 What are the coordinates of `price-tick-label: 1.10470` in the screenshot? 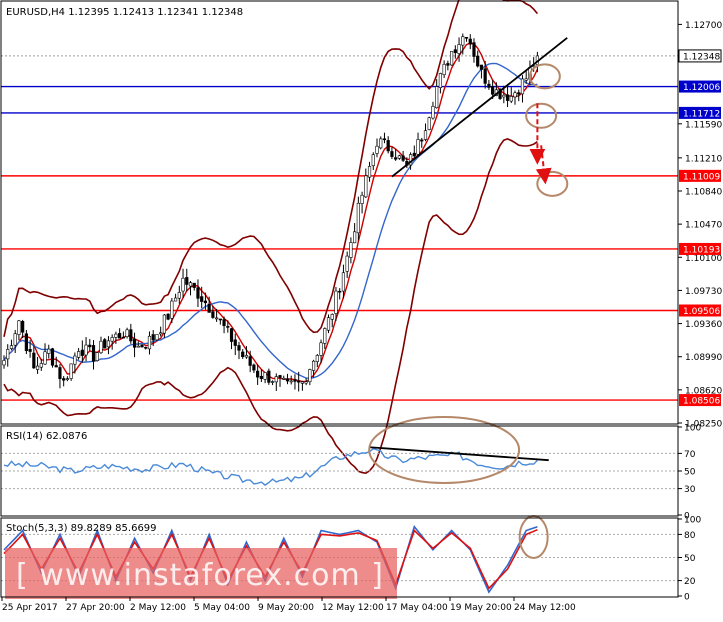 It's located at (703, 226).